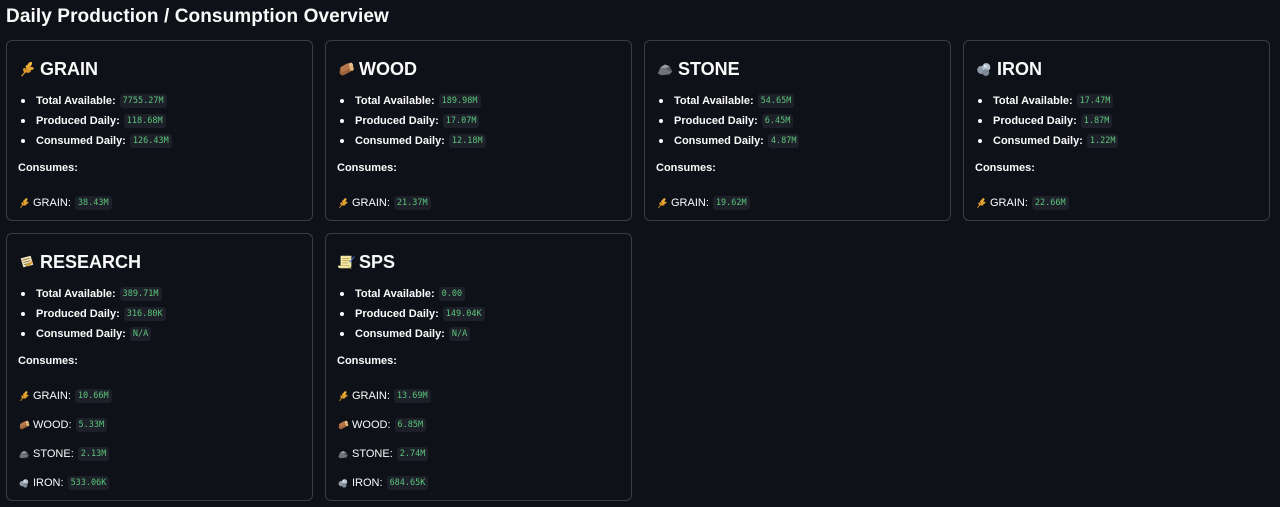  Describe the element at coordinates (479, 424) in the screenshot. I see `consume-item-wood: WOOD: 6.85M` at that location.